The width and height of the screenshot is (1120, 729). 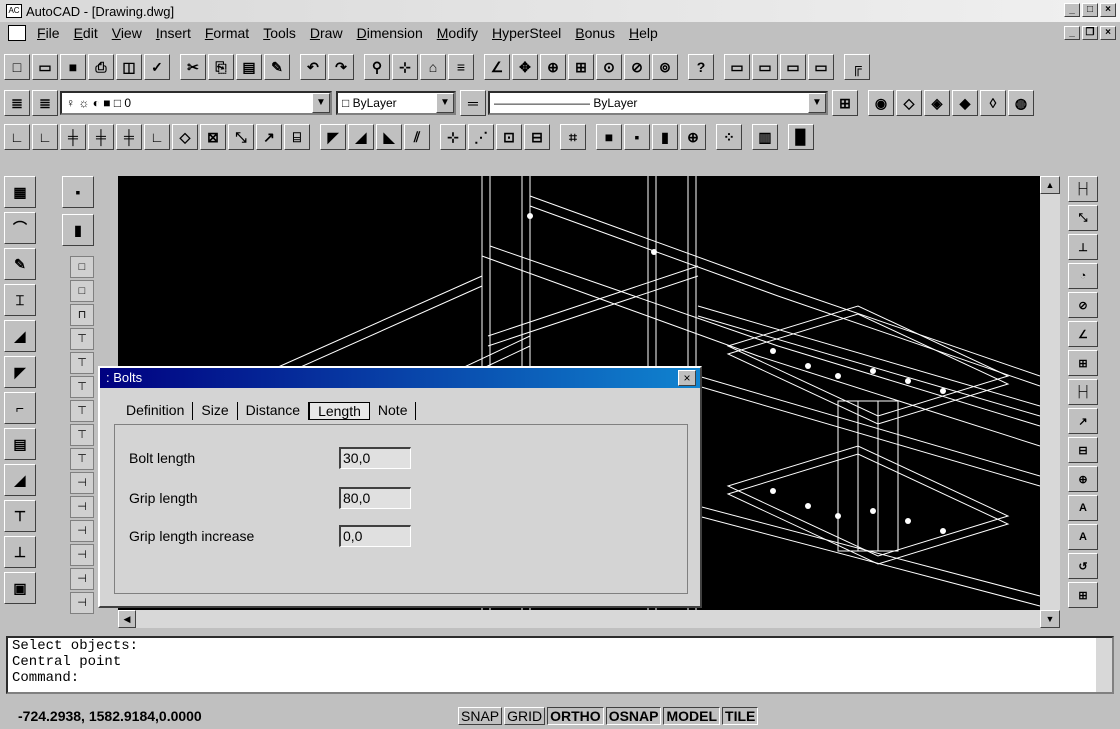 What do you see at coordinates (1083, 595) in the screenshot?
I see `dim-style-icon: ⊞` at bounding box center [1083, 595].